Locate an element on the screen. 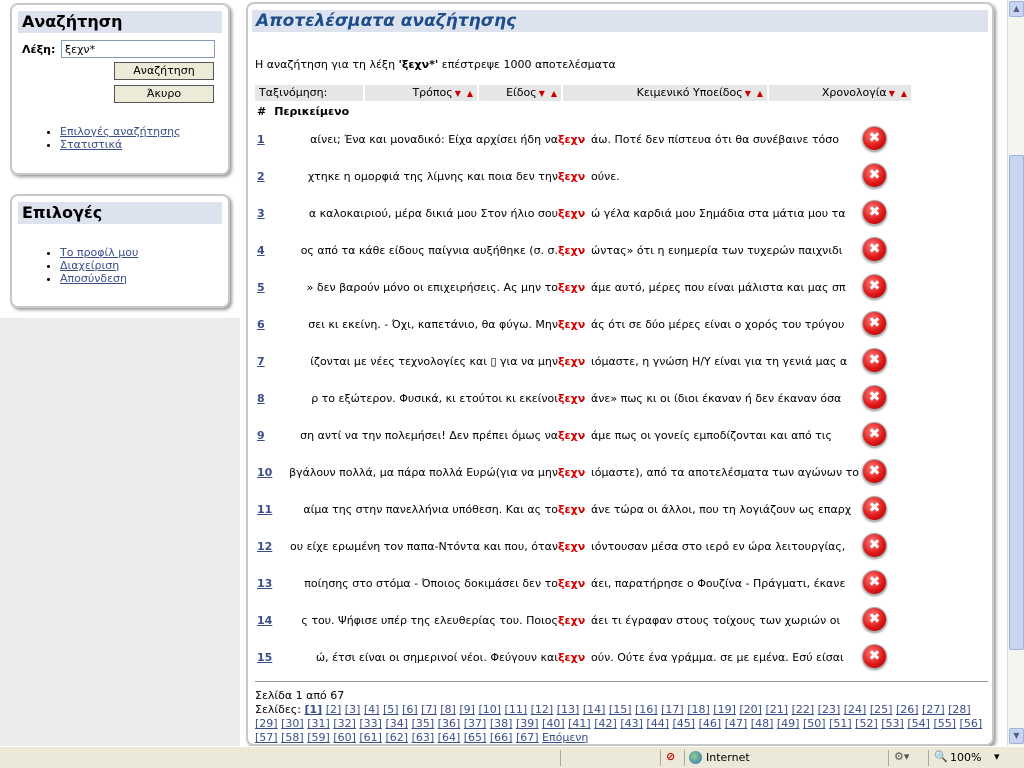  page-link: [12] is located at coordinates (542, 709).